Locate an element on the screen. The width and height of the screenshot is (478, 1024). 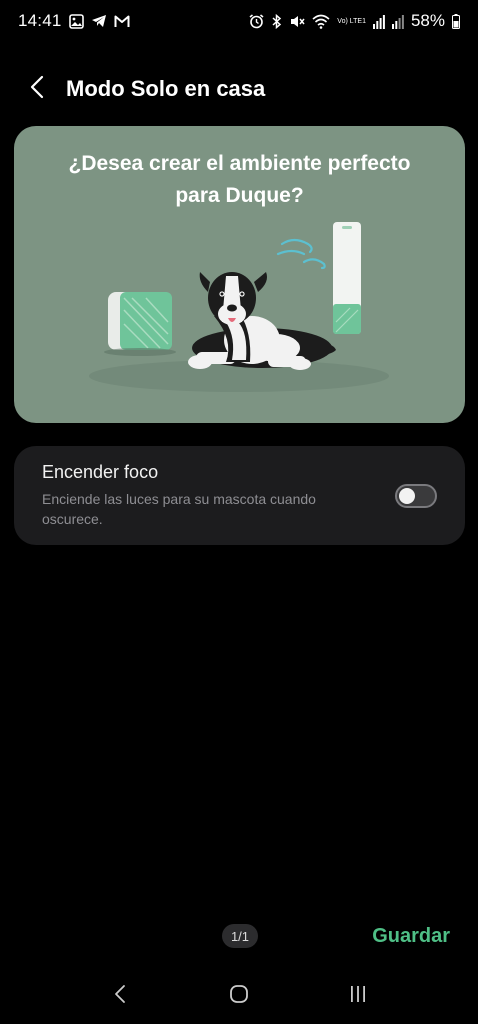
status-time: 14:41 is located at coordinates (40, 20).